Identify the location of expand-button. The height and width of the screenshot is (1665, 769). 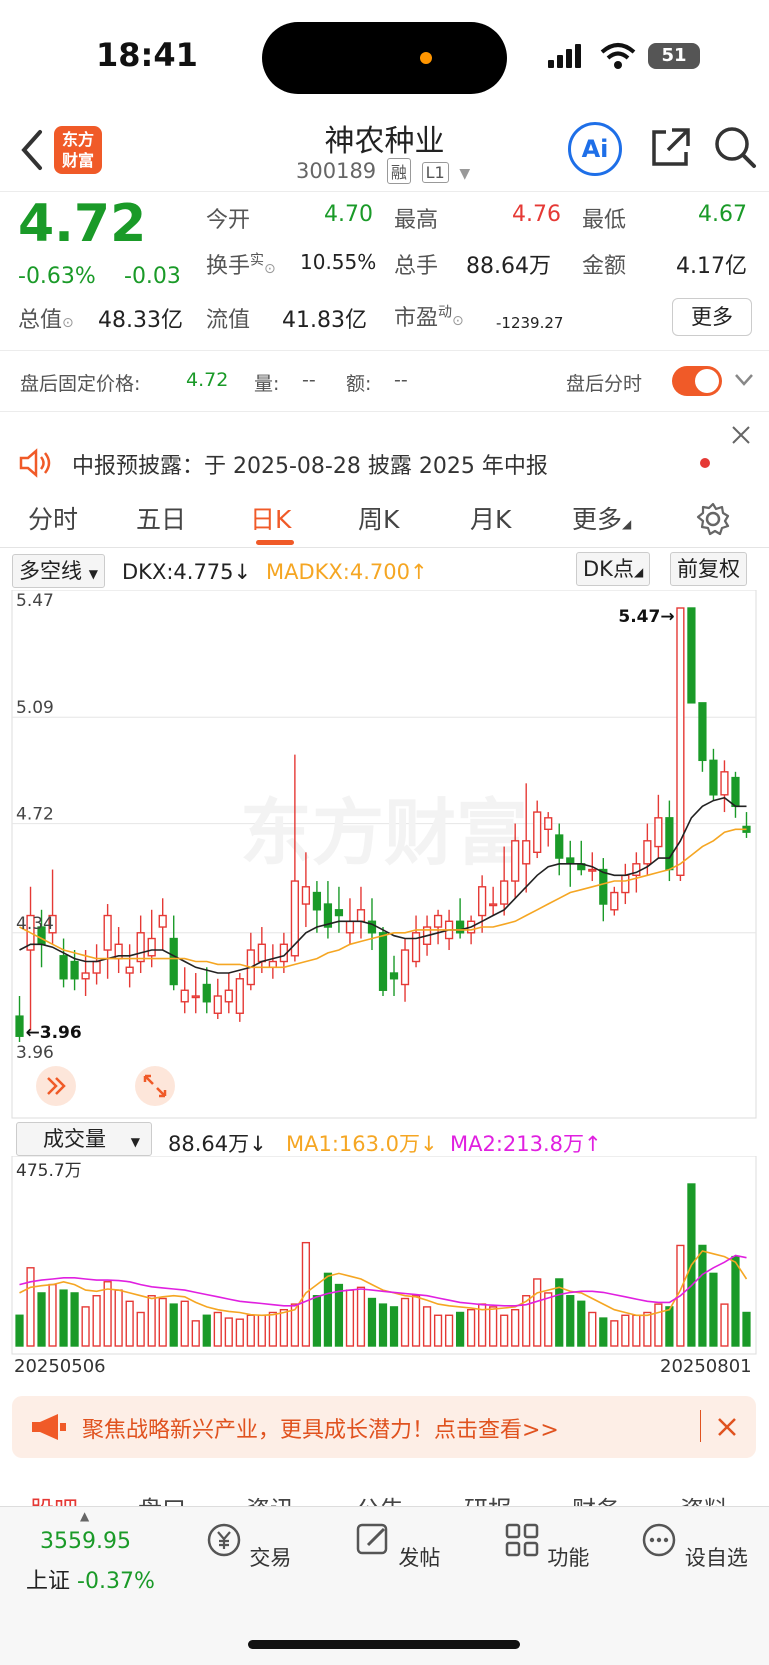
(155, 1086).